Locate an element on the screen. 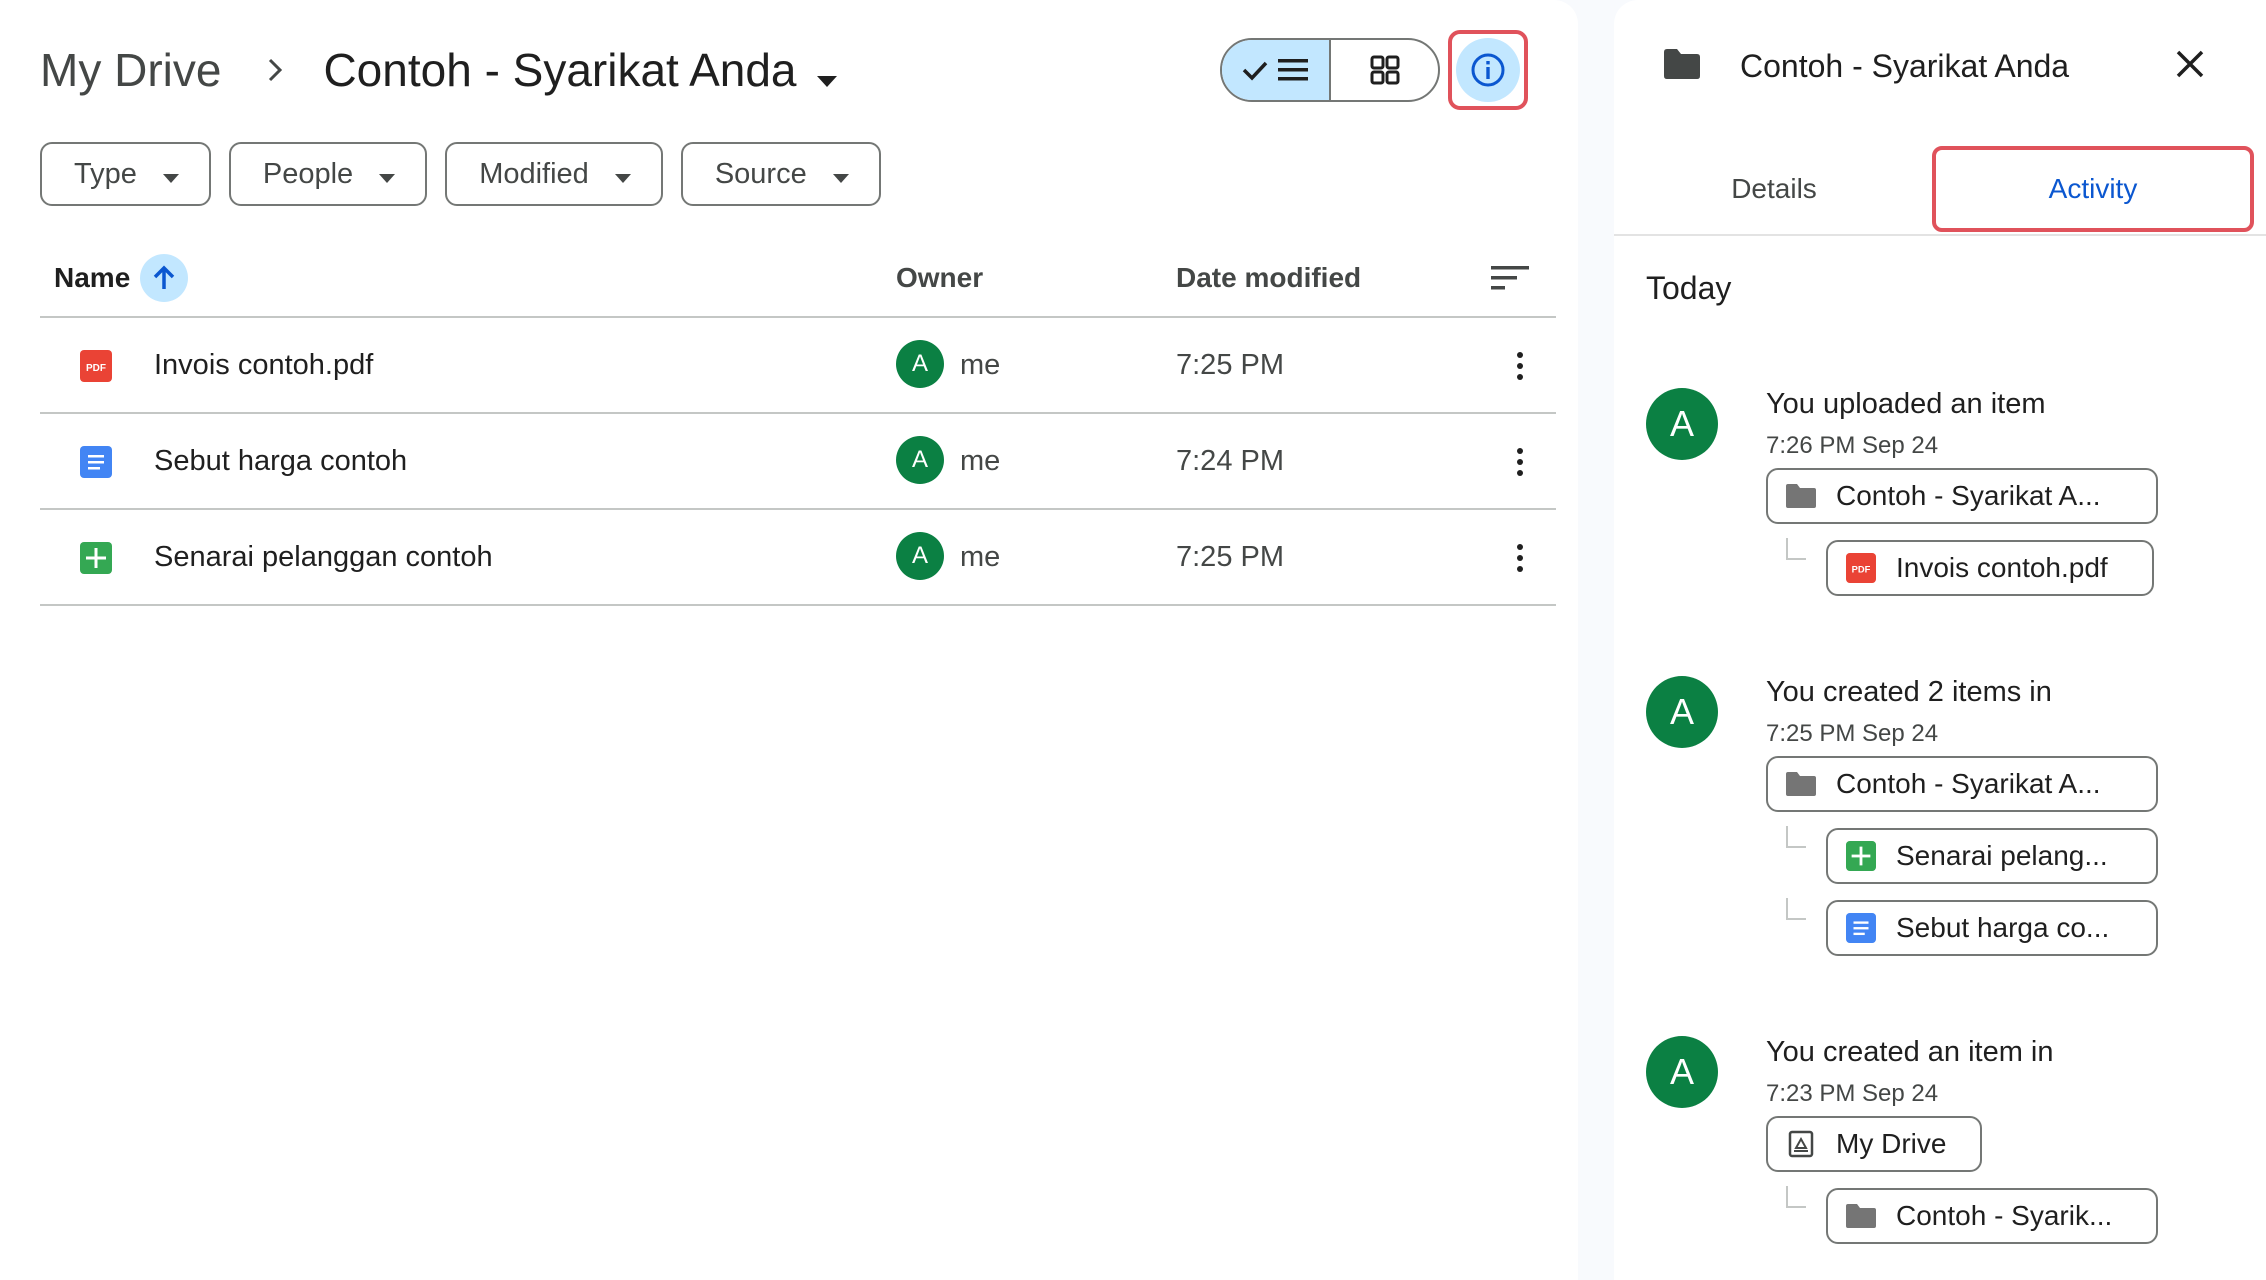 The height and width of the screenshot is (1280, 2266). docs-icon is located at coordinates (96, 462).